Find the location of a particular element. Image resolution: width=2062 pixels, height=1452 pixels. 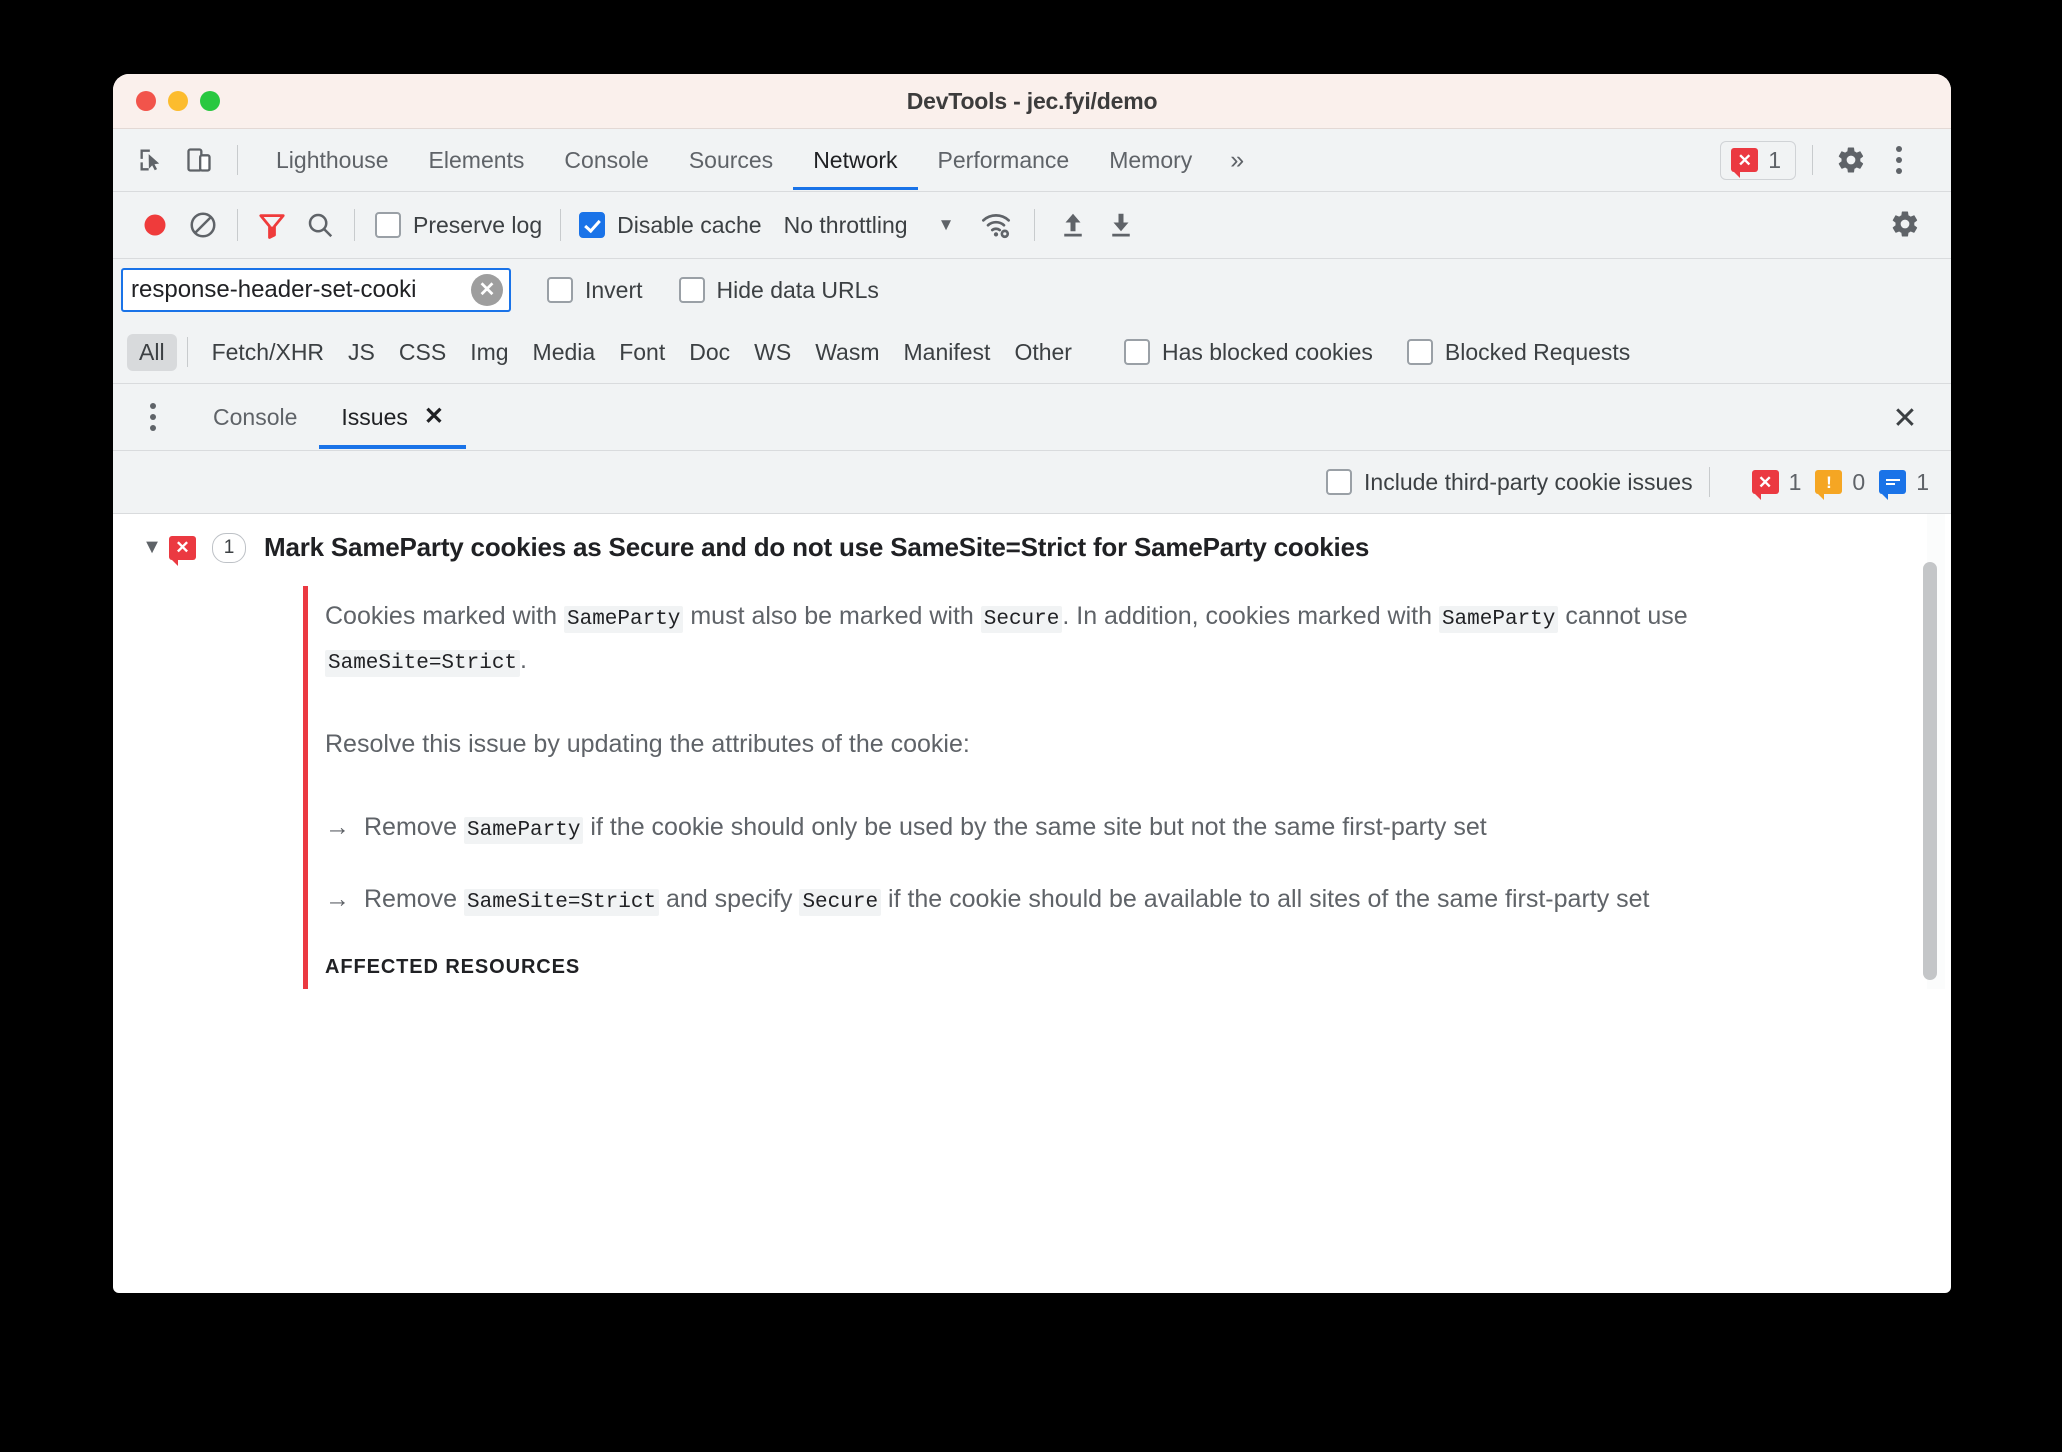

b1-text-1: Remove is located at coordinates (414, 827).